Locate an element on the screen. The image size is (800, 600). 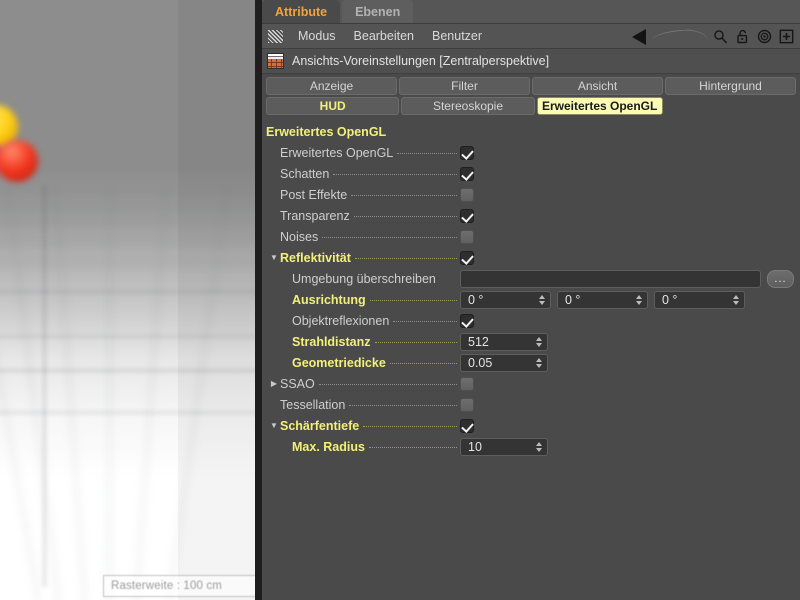
property-label-wrap: SSAO is located at coordinates (370, 384).